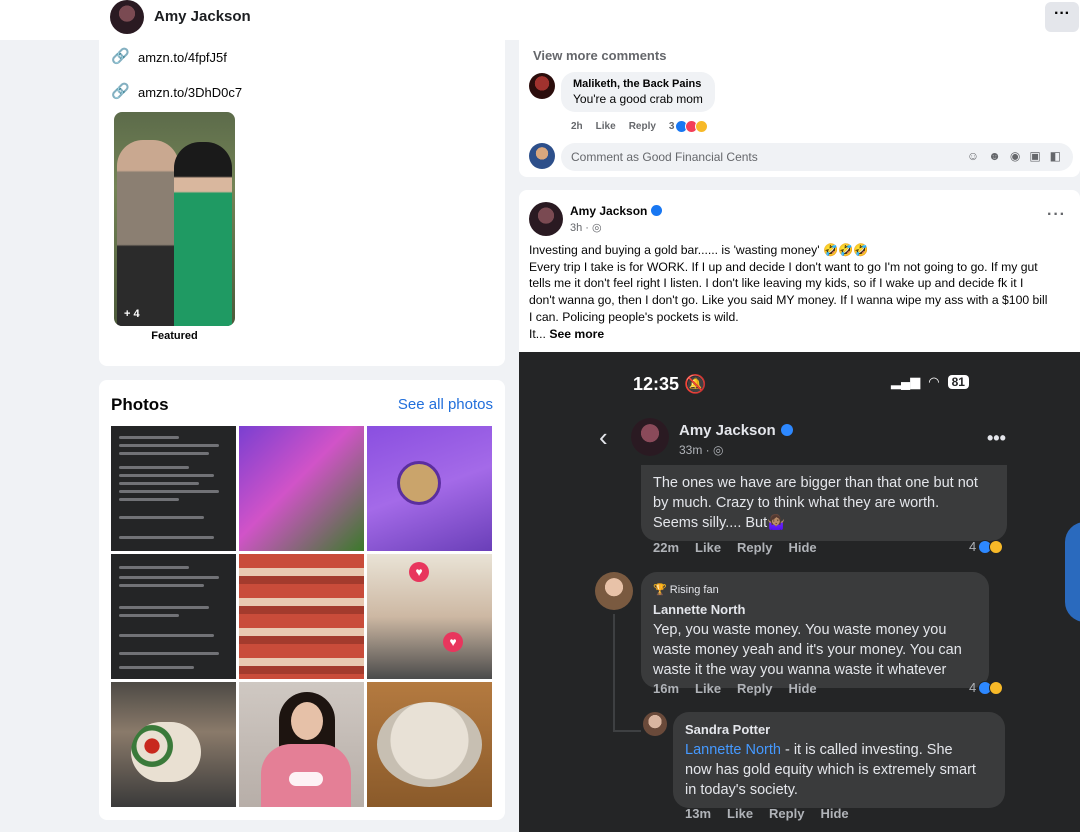 Image resolution: width=1080 pixels, height=832 pixels. Describe the element at coordinates (132, 314) in the screenshot. I see `featured-count: + 4` at that location.